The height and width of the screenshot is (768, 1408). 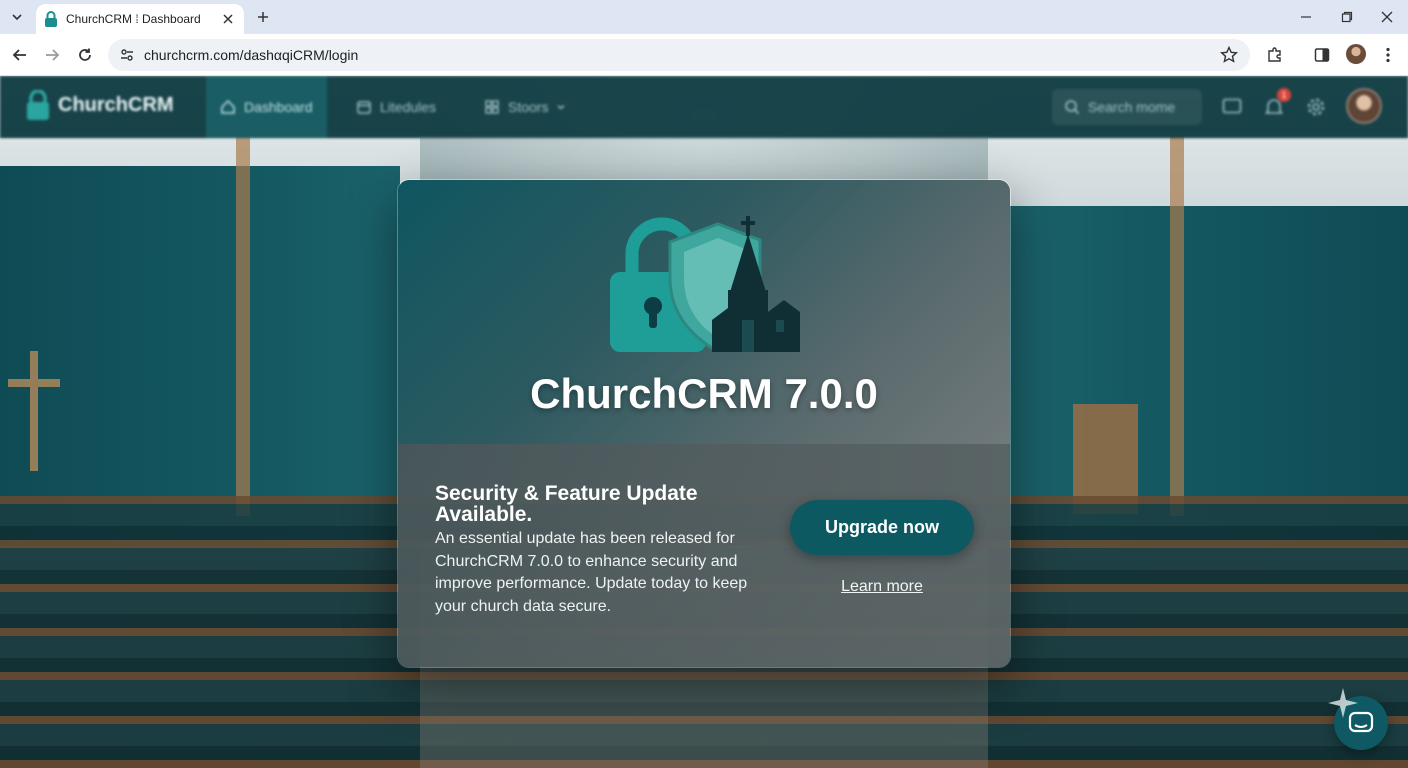 What do you see at coordinates (127, 55) in the screenshot?
I see `site-settings-icon` at bounding box center [127, 55].